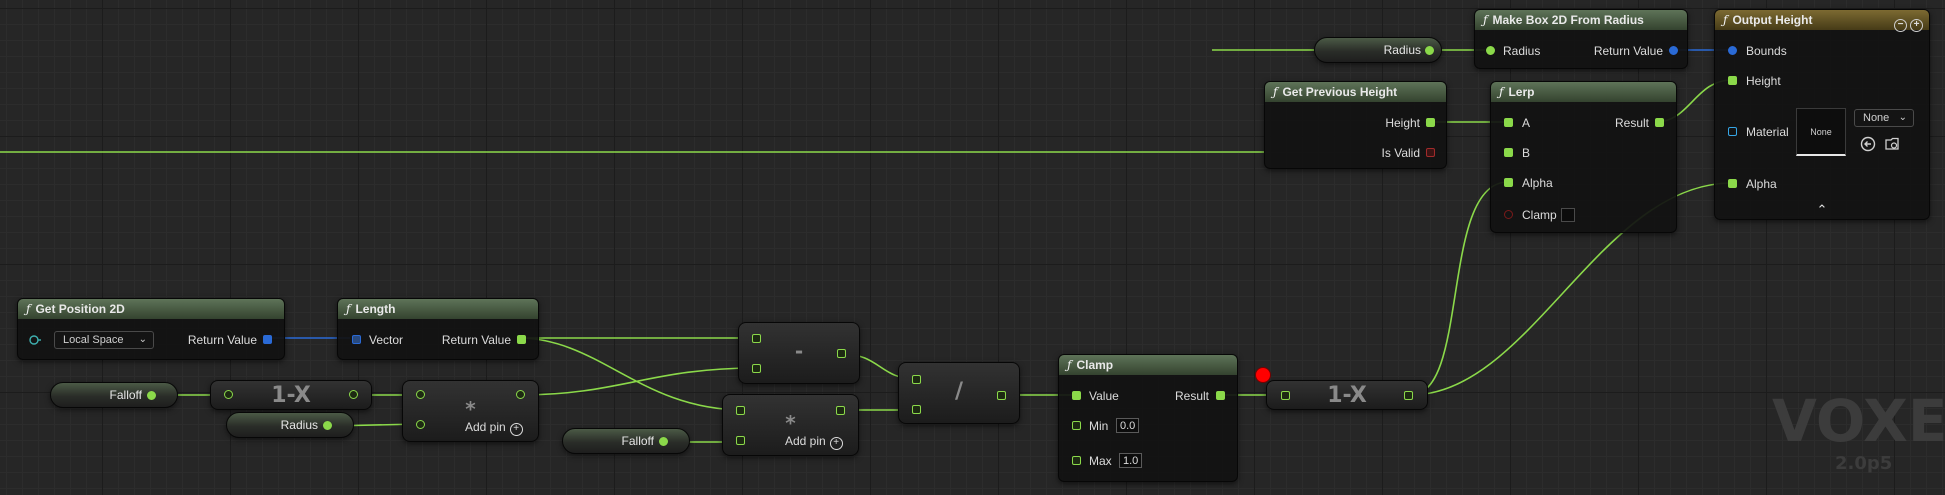  Describe the element at coordinates (1584, 153) in the screenshot. I see `b-input-row: B` at that location.